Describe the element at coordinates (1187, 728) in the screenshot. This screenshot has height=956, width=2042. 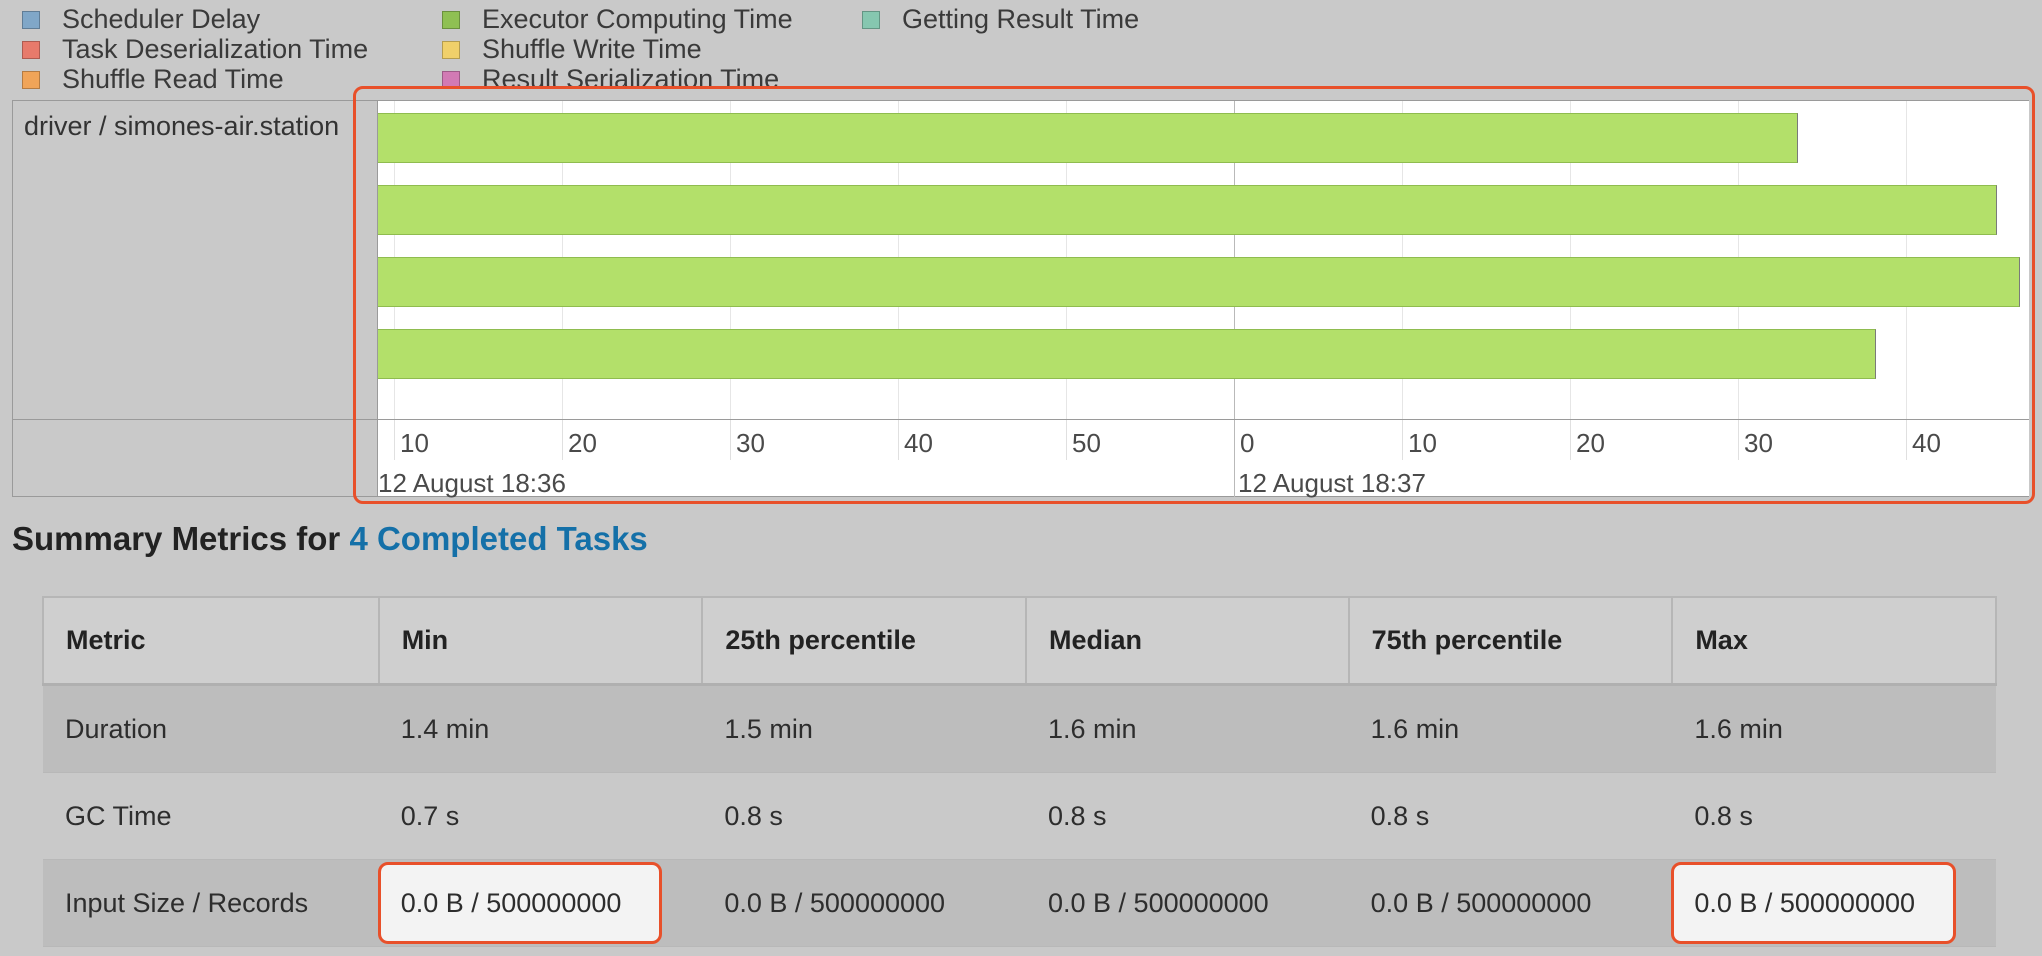
I see `metric-median: 1.6 min` at that location.